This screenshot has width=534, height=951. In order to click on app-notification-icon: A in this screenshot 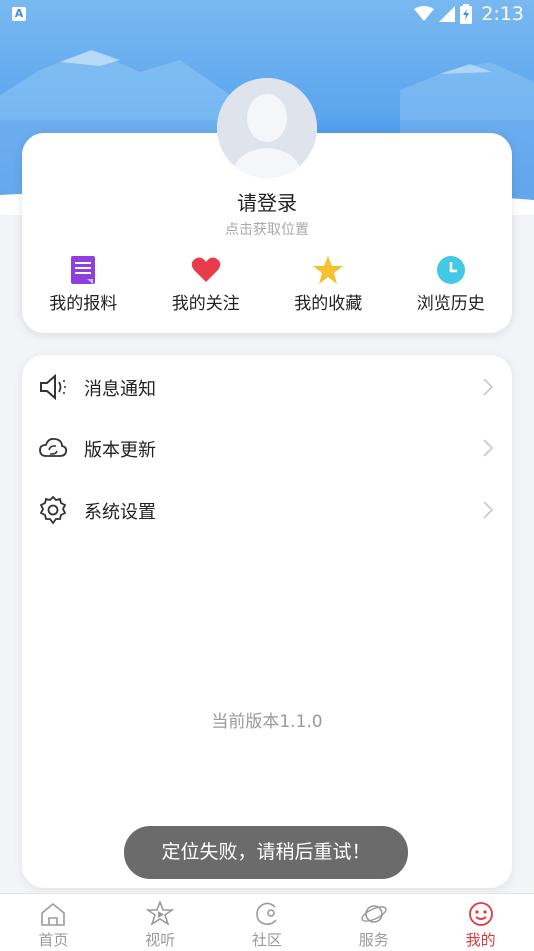, I will do `click(19, 14)`.